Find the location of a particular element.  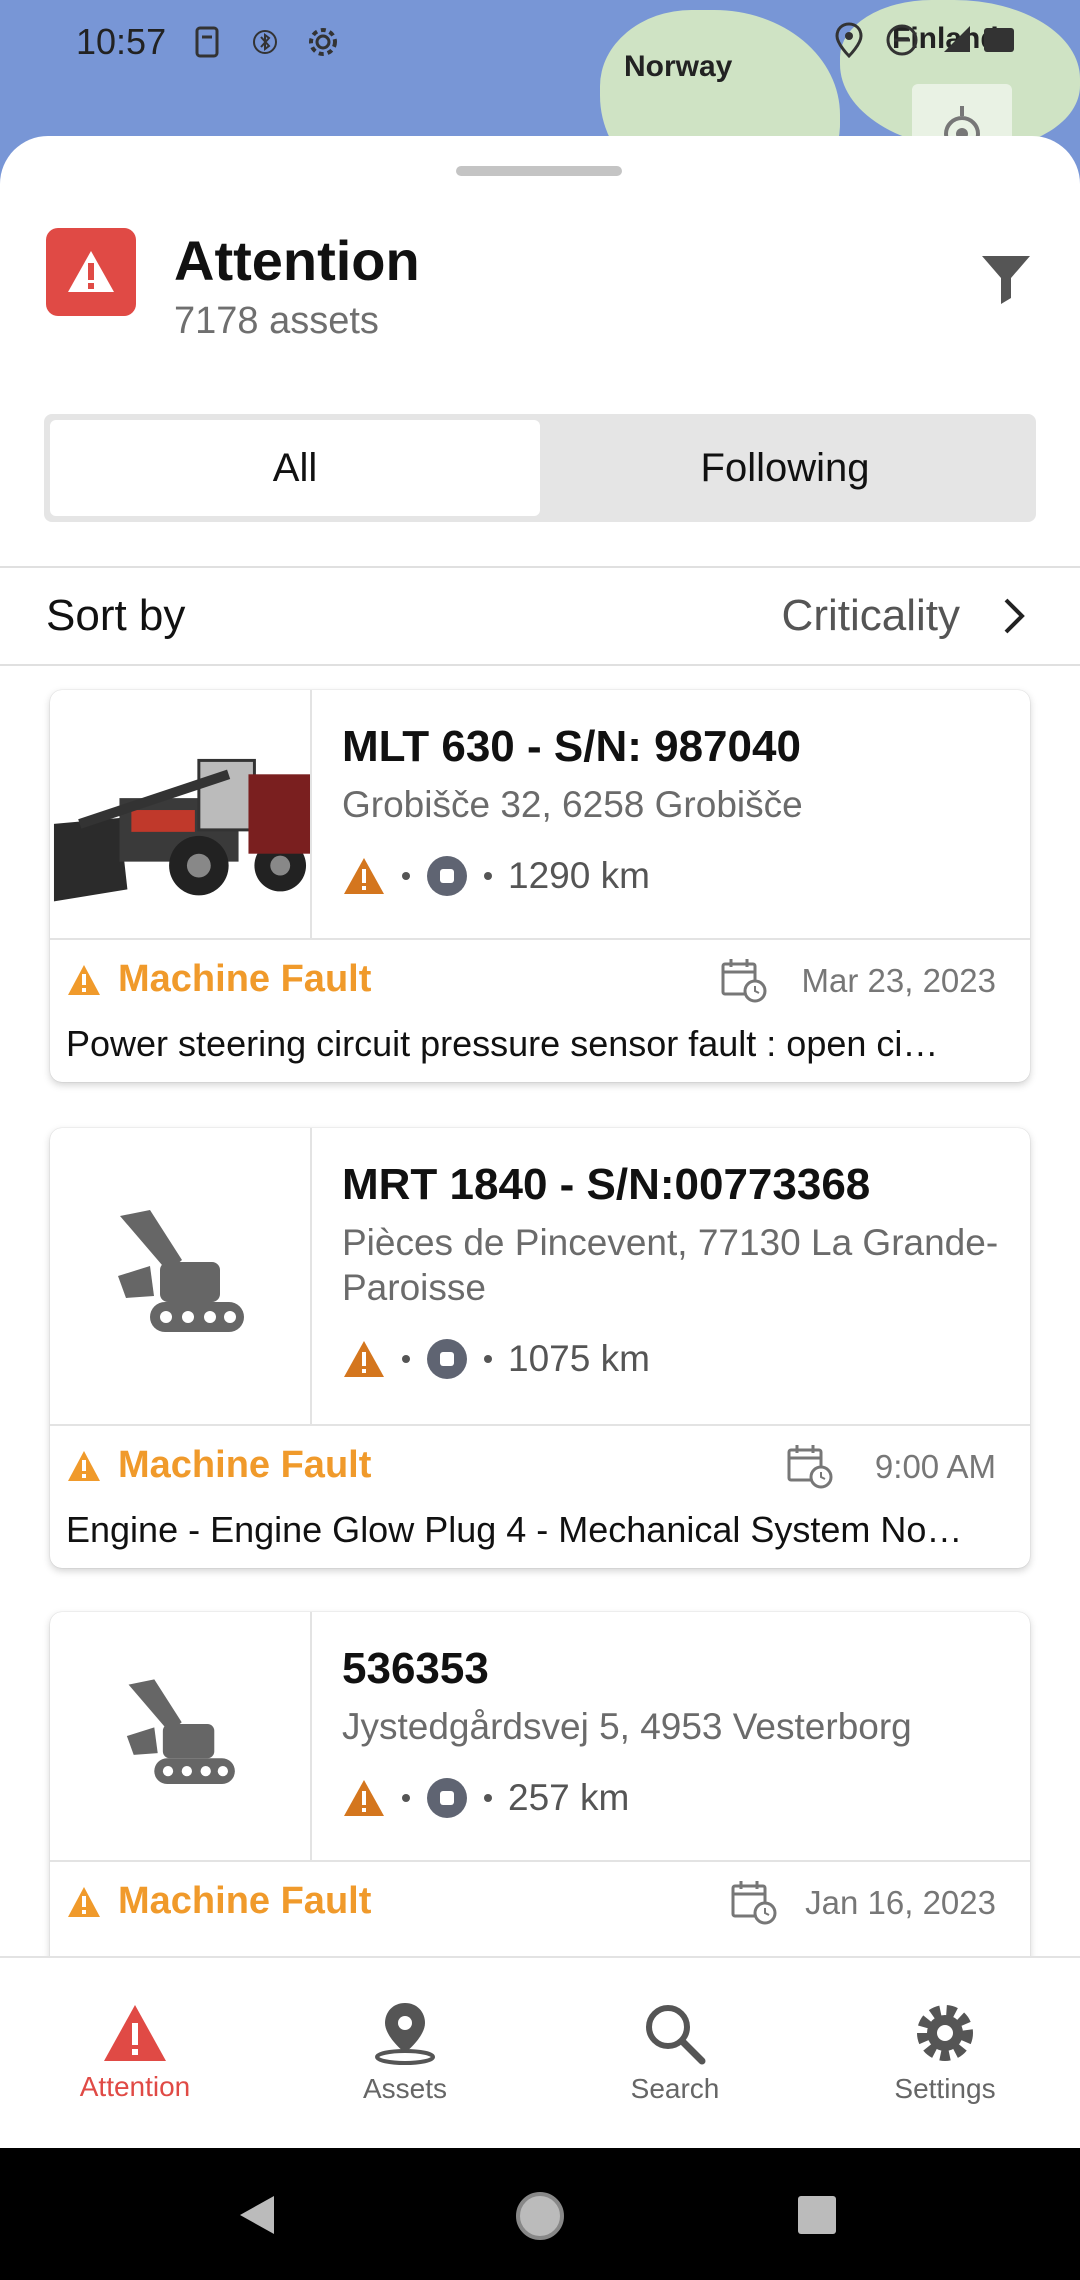

home-icon is located at coordinates (540, 2216).